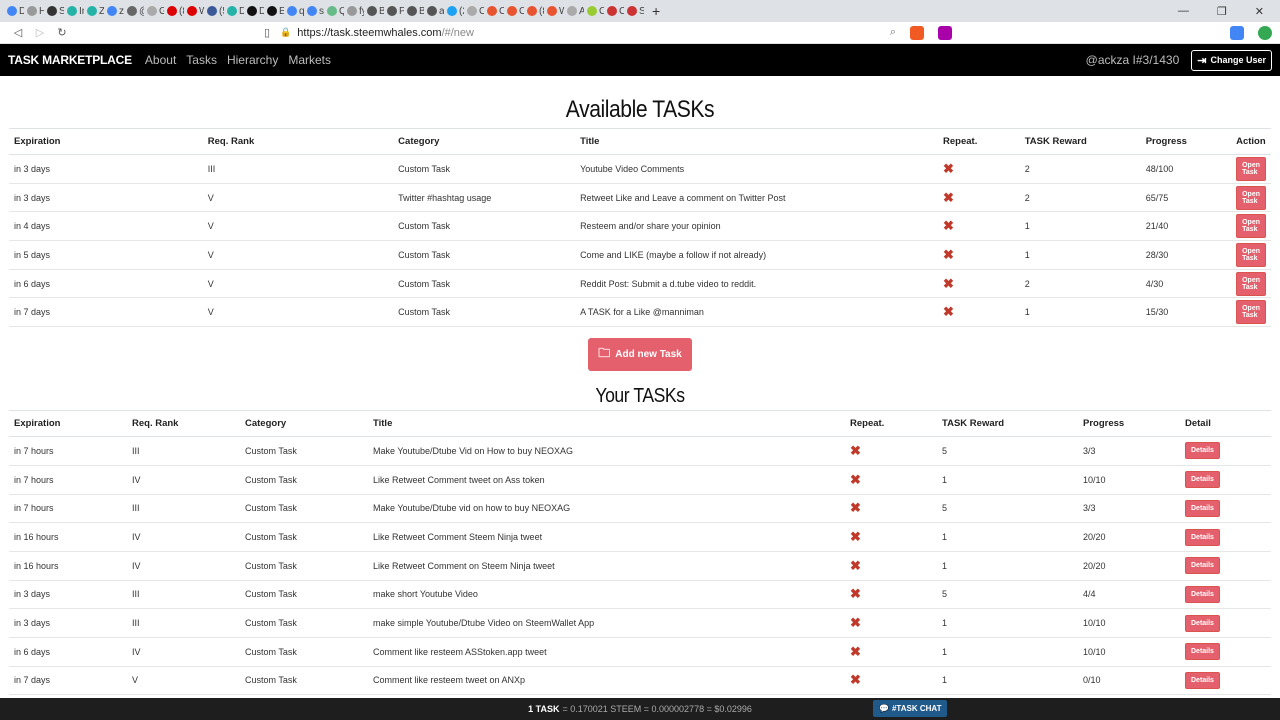 The width and height of the screenshot is (1280, 720). I want to click on nav-link-tasks: Tasks, so click(201, 60).